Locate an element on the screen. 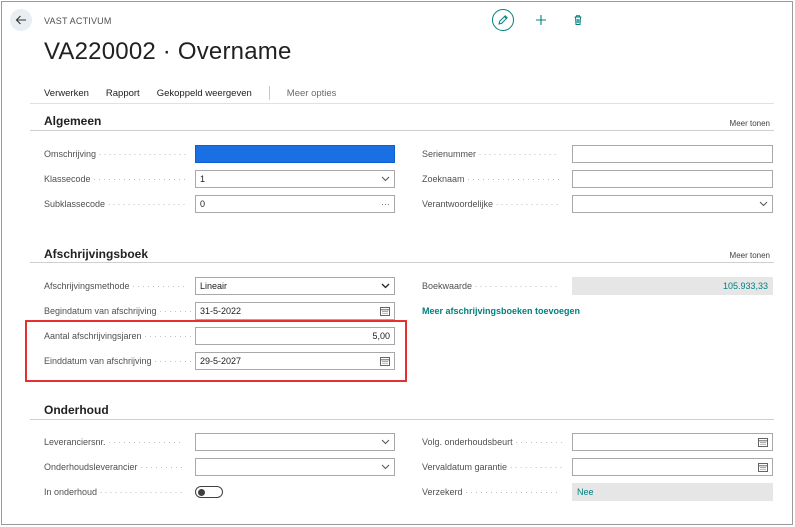 The height and width of the screenshot is (527, 795). section-title-depreciation: Afschrijvingsboek is located at coordinates (96, 254).